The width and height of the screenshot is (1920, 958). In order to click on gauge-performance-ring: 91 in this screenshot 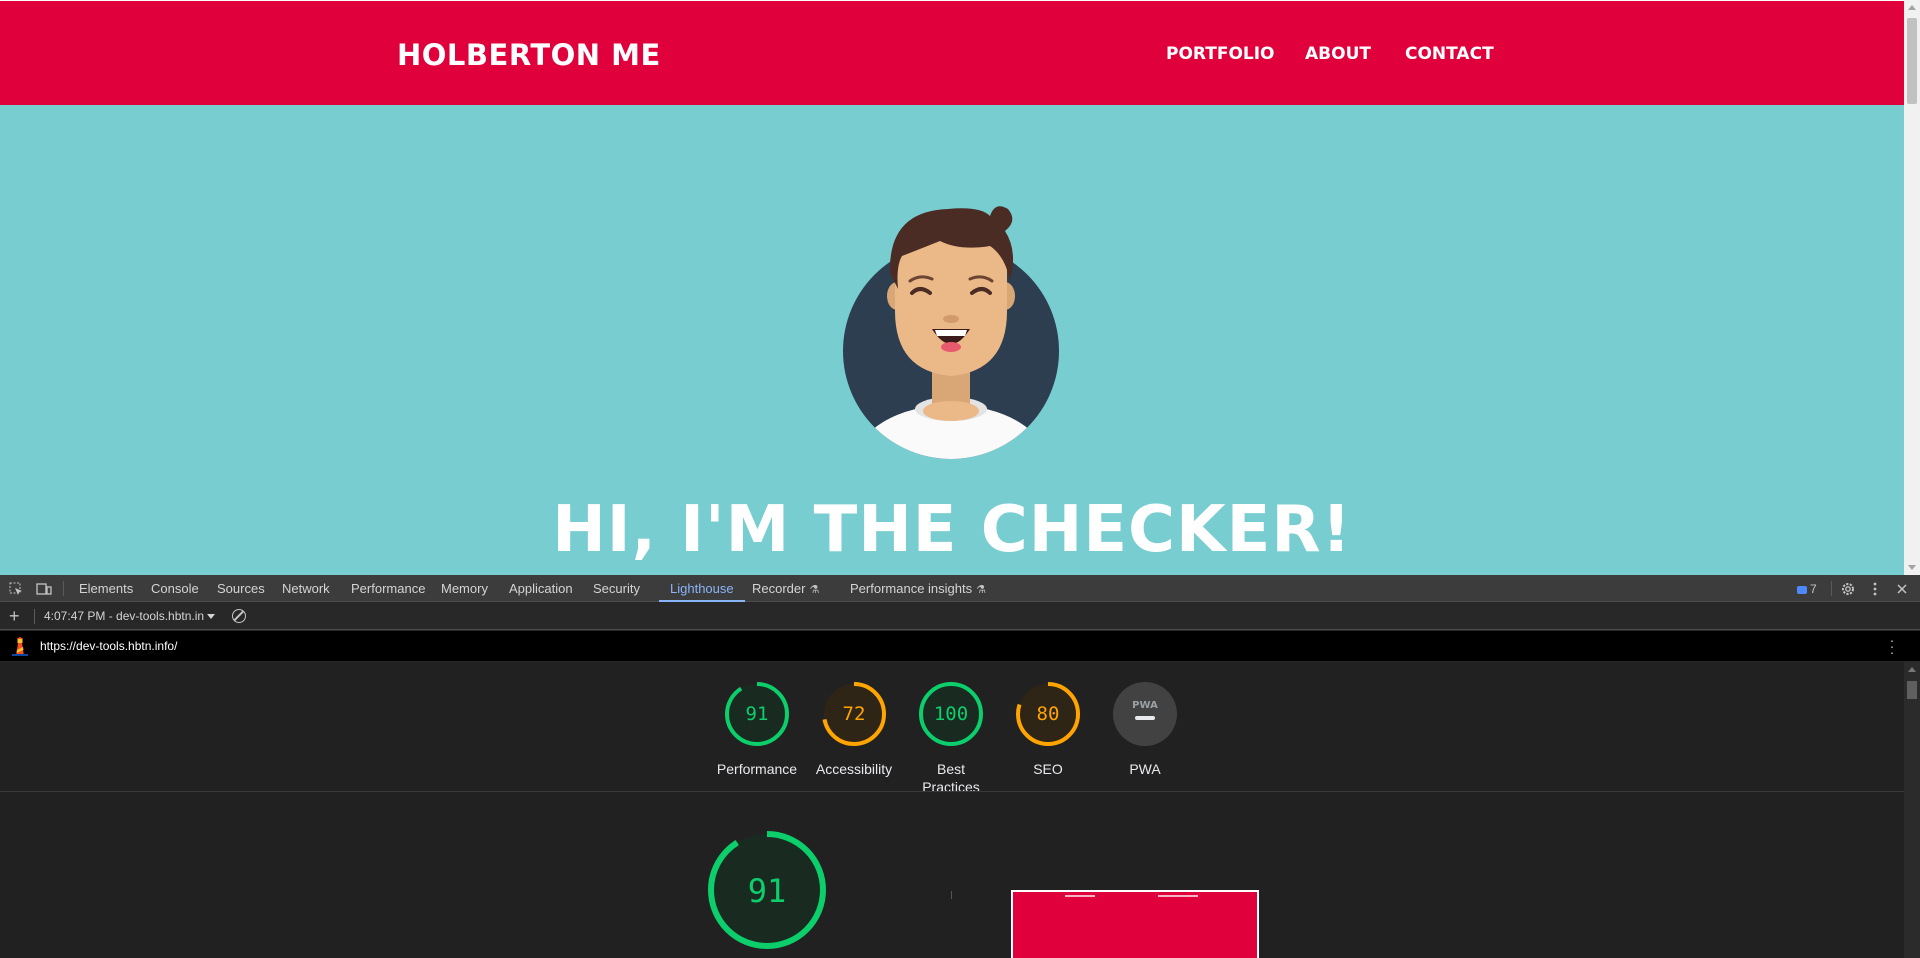, I will do `click(757, 714)`.